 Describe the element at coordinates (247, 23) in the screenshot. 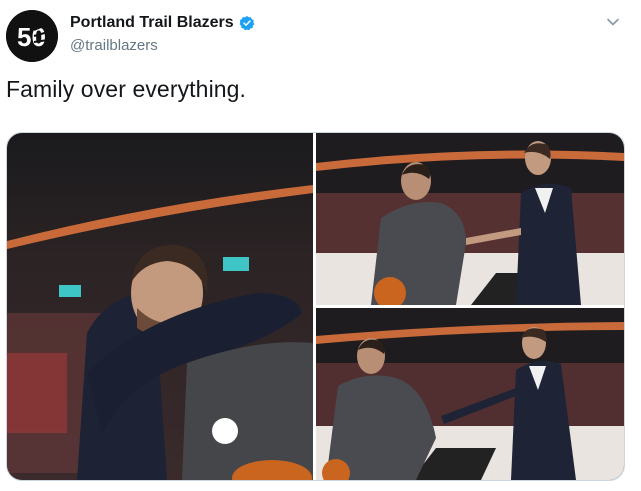

I see `verified-badge-icon` at that location.